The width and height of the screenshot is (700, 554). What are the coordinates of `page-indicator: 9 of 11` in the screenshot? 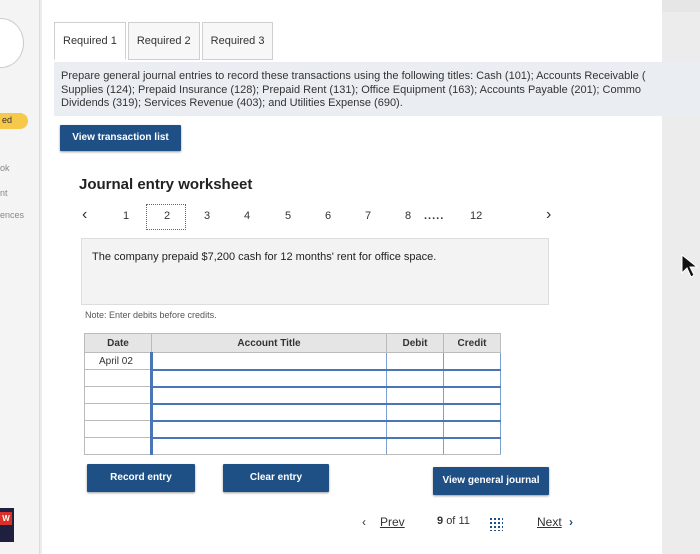 It's located at (453, 521).